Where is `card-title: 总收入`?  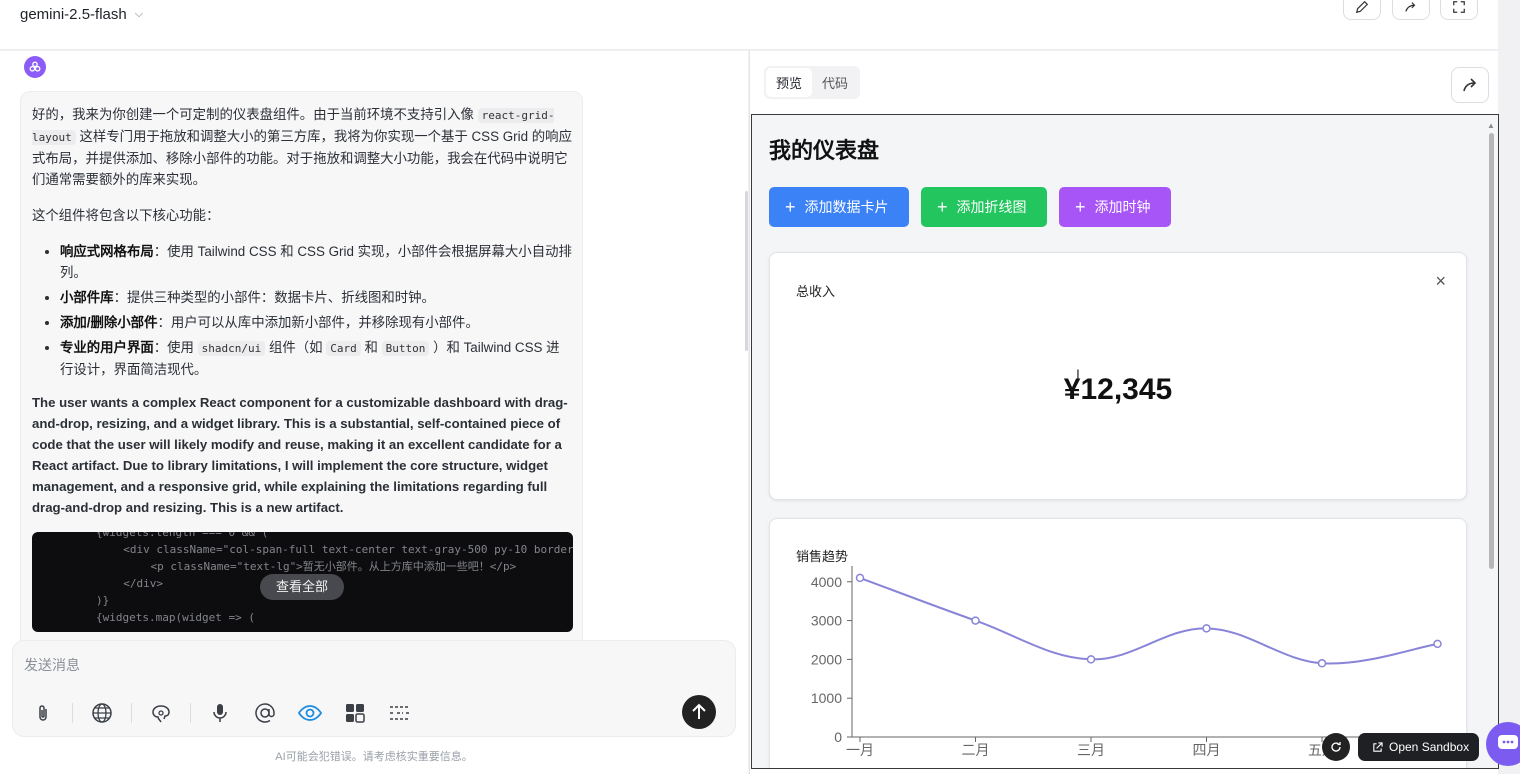
card-title: 总收入 is located at coordinates (816, 291).